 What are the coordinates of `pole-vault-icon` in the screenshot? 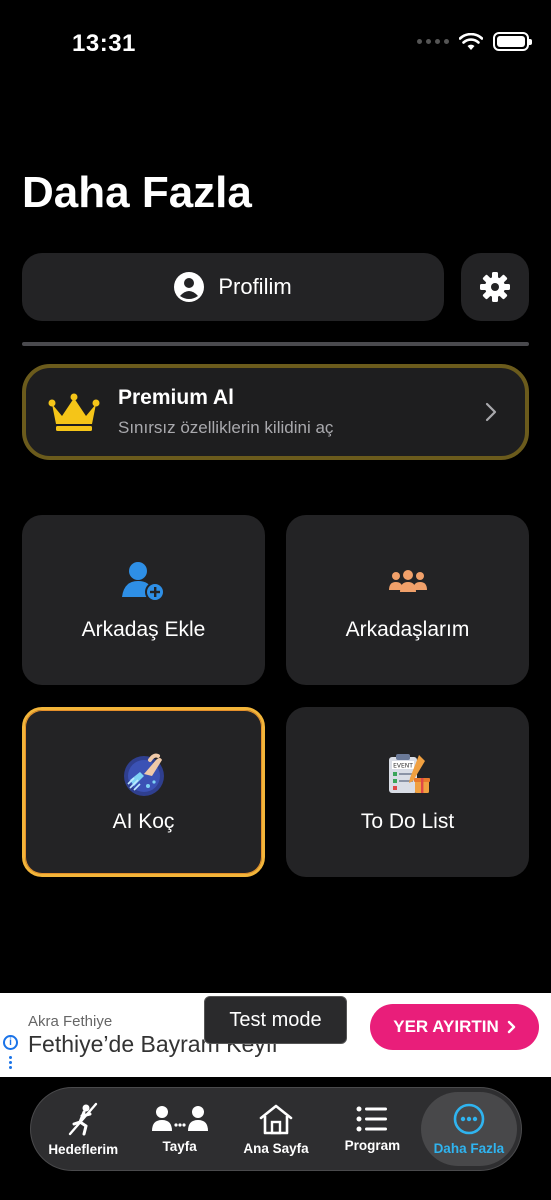 It's located at (83, 1118).